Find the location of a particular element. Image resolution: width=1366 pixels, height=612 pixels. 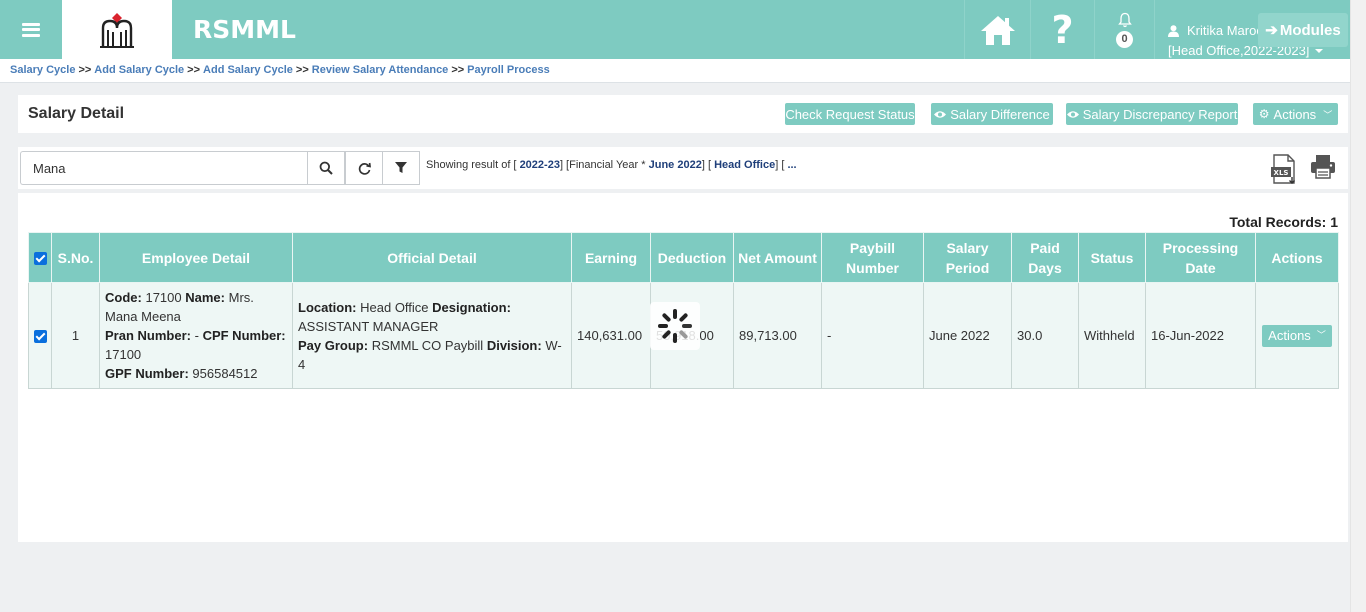

page-title: Salary Detail is located at coordinates (76, 113).